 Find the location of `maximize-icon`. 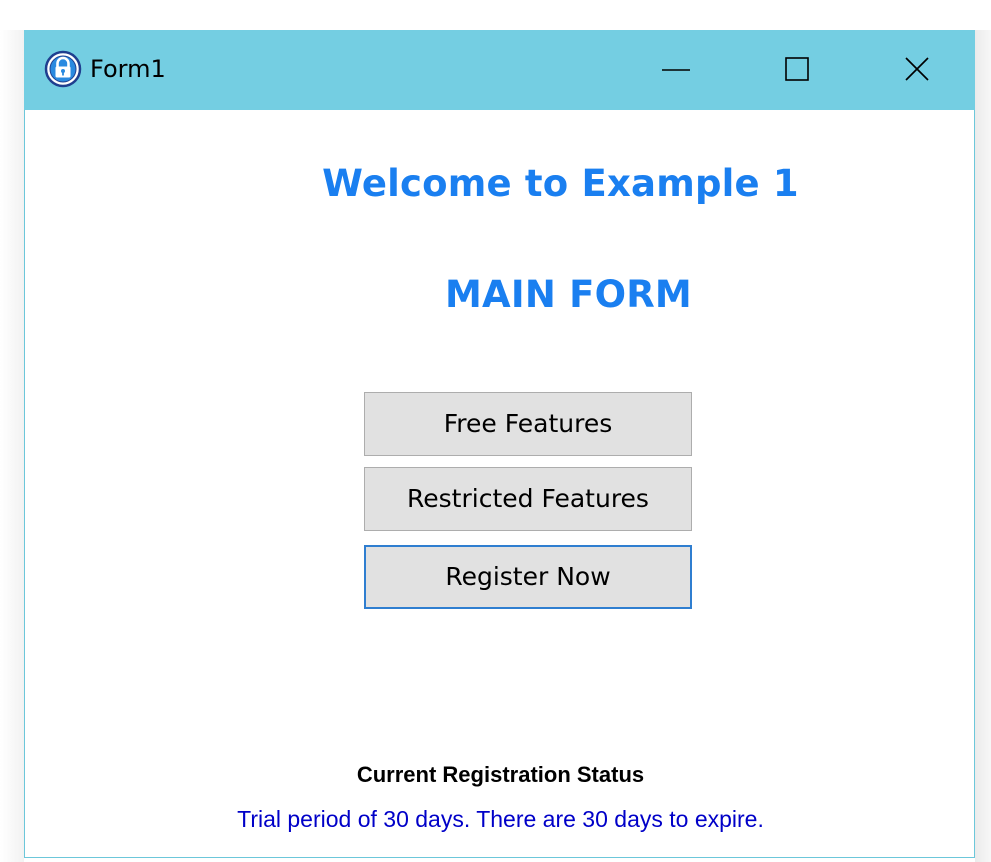

maximize-icon is located at coordinates (797, 69).